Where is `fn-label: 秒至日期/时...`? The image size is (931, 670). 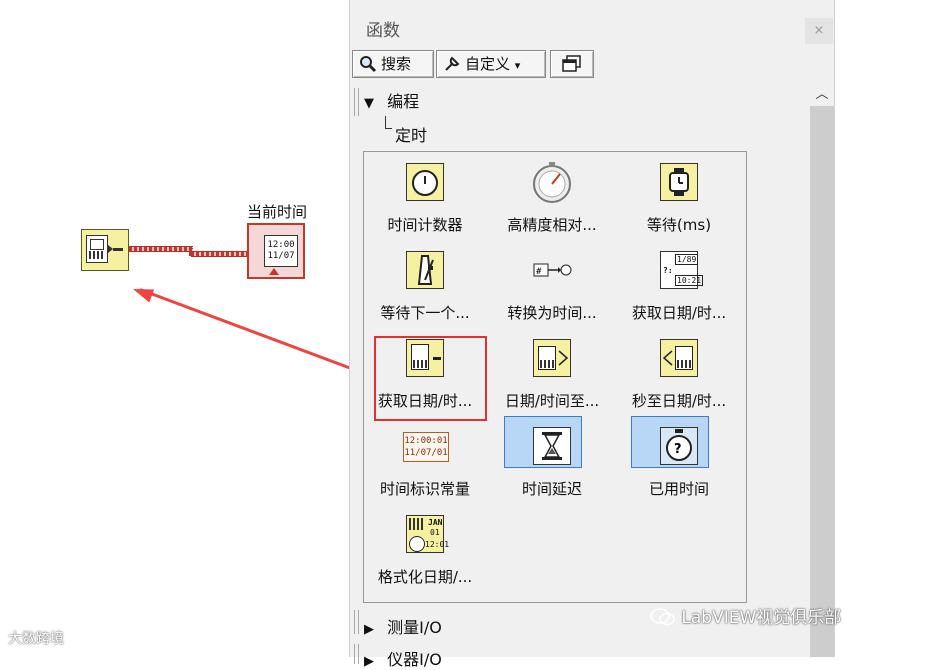 fn-label: 秒至日期/时... is located at coordinates (679, 401).